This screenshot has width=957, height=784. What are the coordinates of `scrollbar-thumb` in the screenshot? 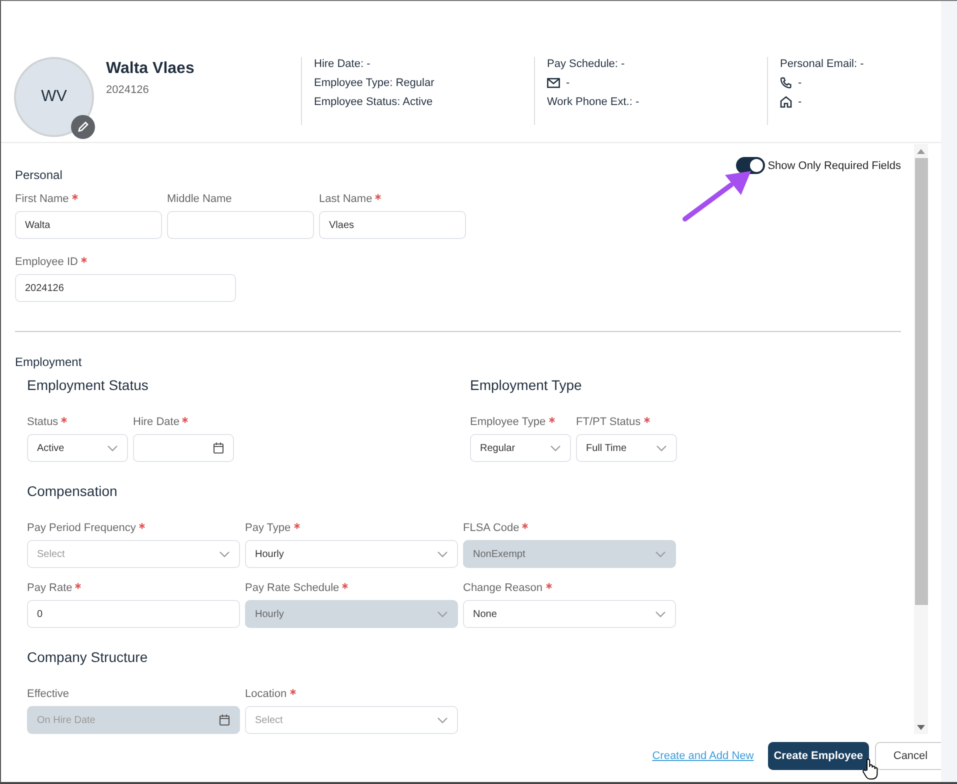 It's located at (921, 381).